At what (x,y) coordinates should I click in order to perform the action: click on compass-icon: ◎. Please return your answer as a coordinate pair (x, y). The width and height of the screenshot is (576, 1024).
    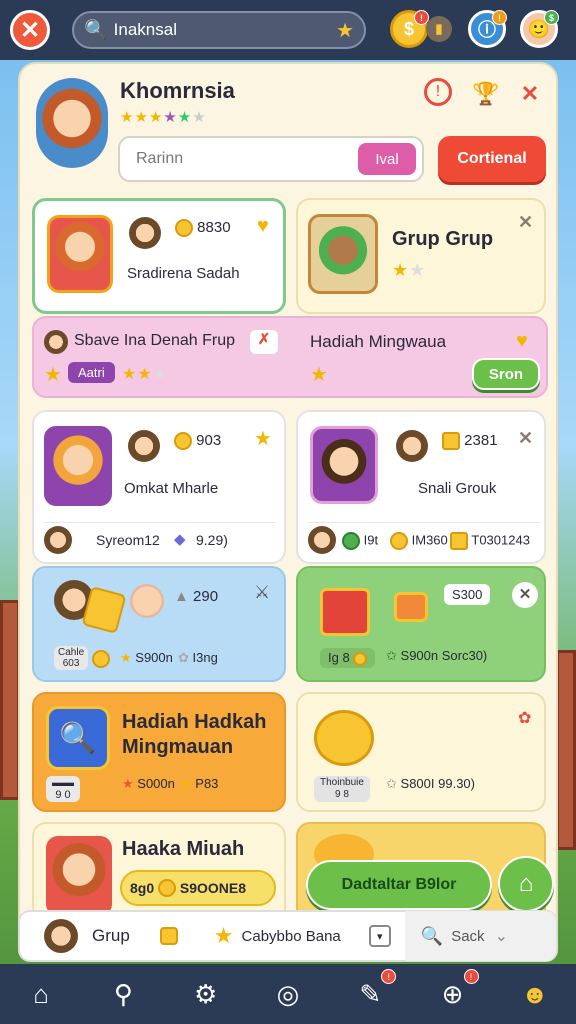
    Looking at the image, I should click on (288, 994).